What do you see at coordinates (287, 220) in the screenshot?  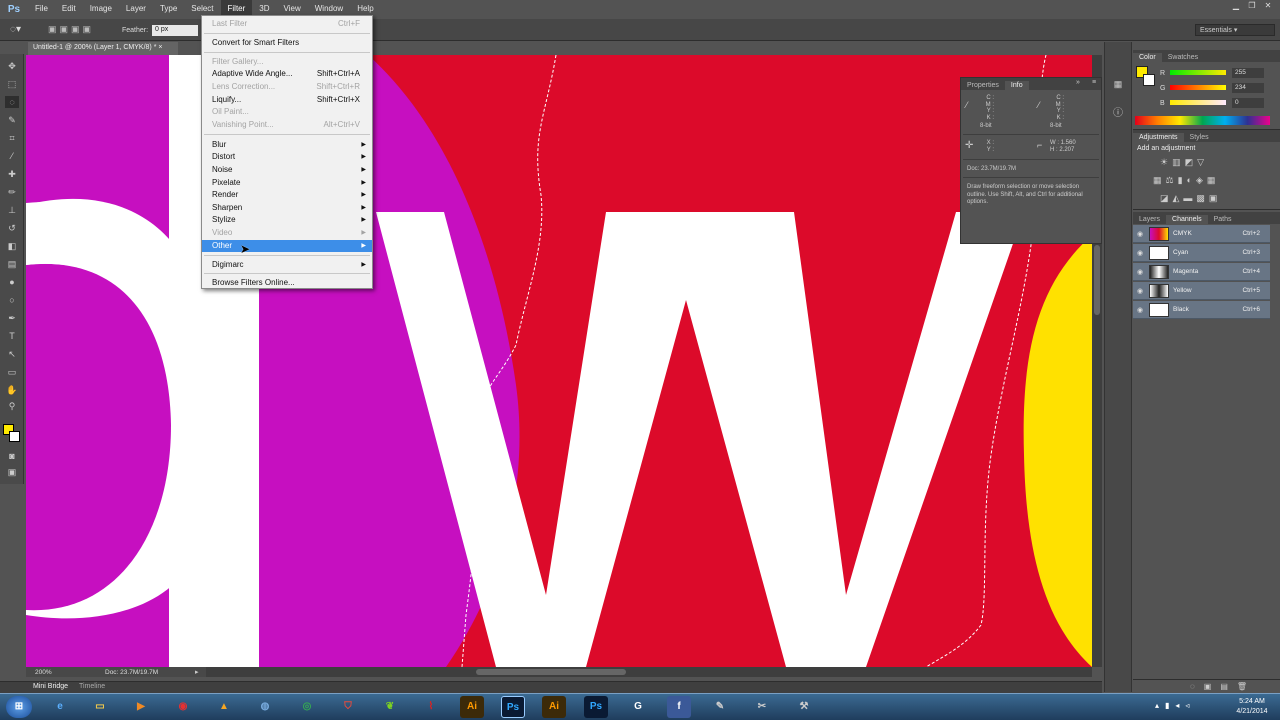 I see `menu-item-stylize: Stylize ▶` at bounding box center [287, 220].